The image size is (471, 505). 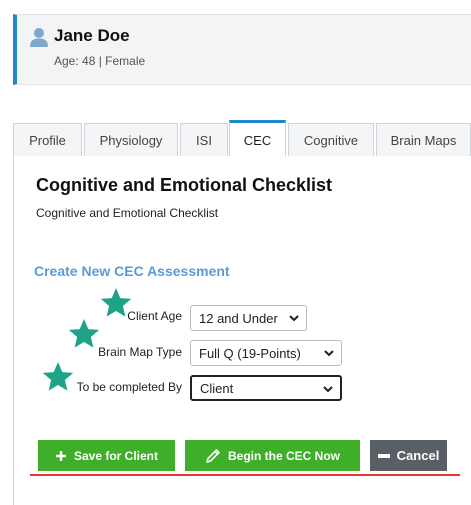 I want to click on tab-label: Brain Maps, so click(x=423, y=140).